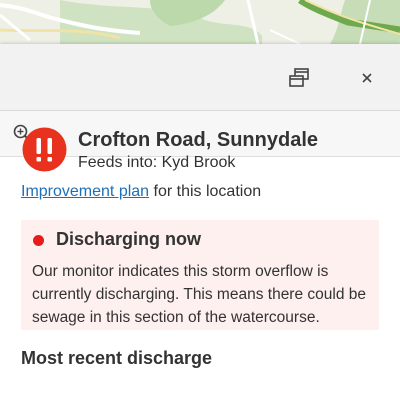 Image resolution: width=400 pixels, height=400 pixels. Describe the element at coordinates (129, 239) in the screenshot. I see `status-title: Discharging now` at that location.